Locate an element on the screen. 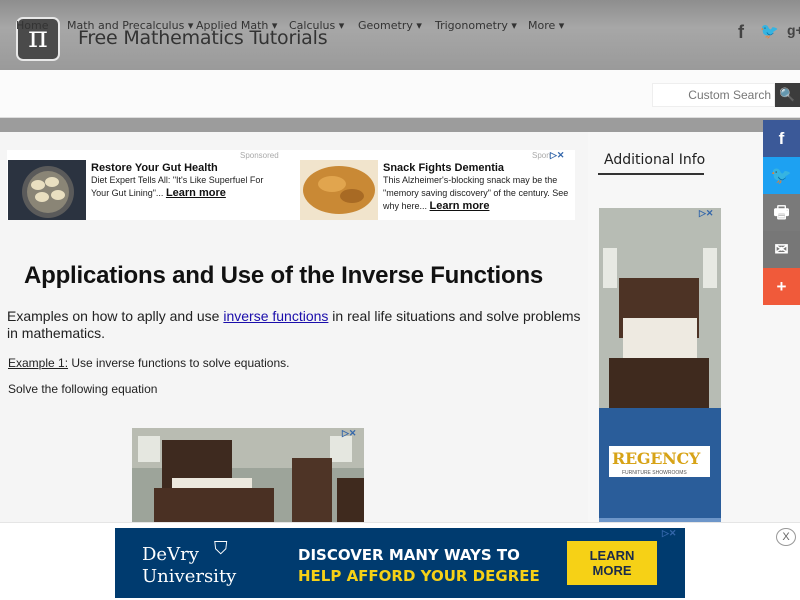 The height and width of the screenshot is (600, 800). inverse-functions-link: inverse functions is located at coordinates (275, 316).